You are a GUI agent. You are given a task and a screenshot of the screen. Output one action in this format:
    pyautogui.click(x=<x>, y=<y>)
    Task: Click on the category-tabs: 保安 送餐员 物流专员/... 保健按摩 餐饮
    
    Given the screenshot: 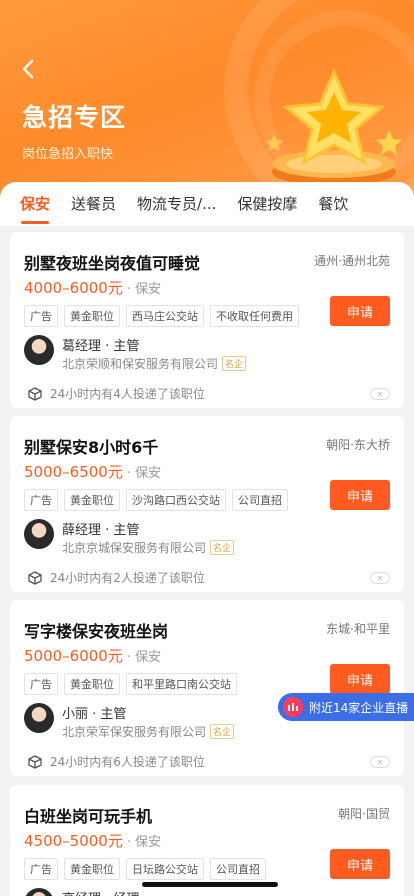 What is the action you would take?
    pyautogui.click(x=207, y=204)
    